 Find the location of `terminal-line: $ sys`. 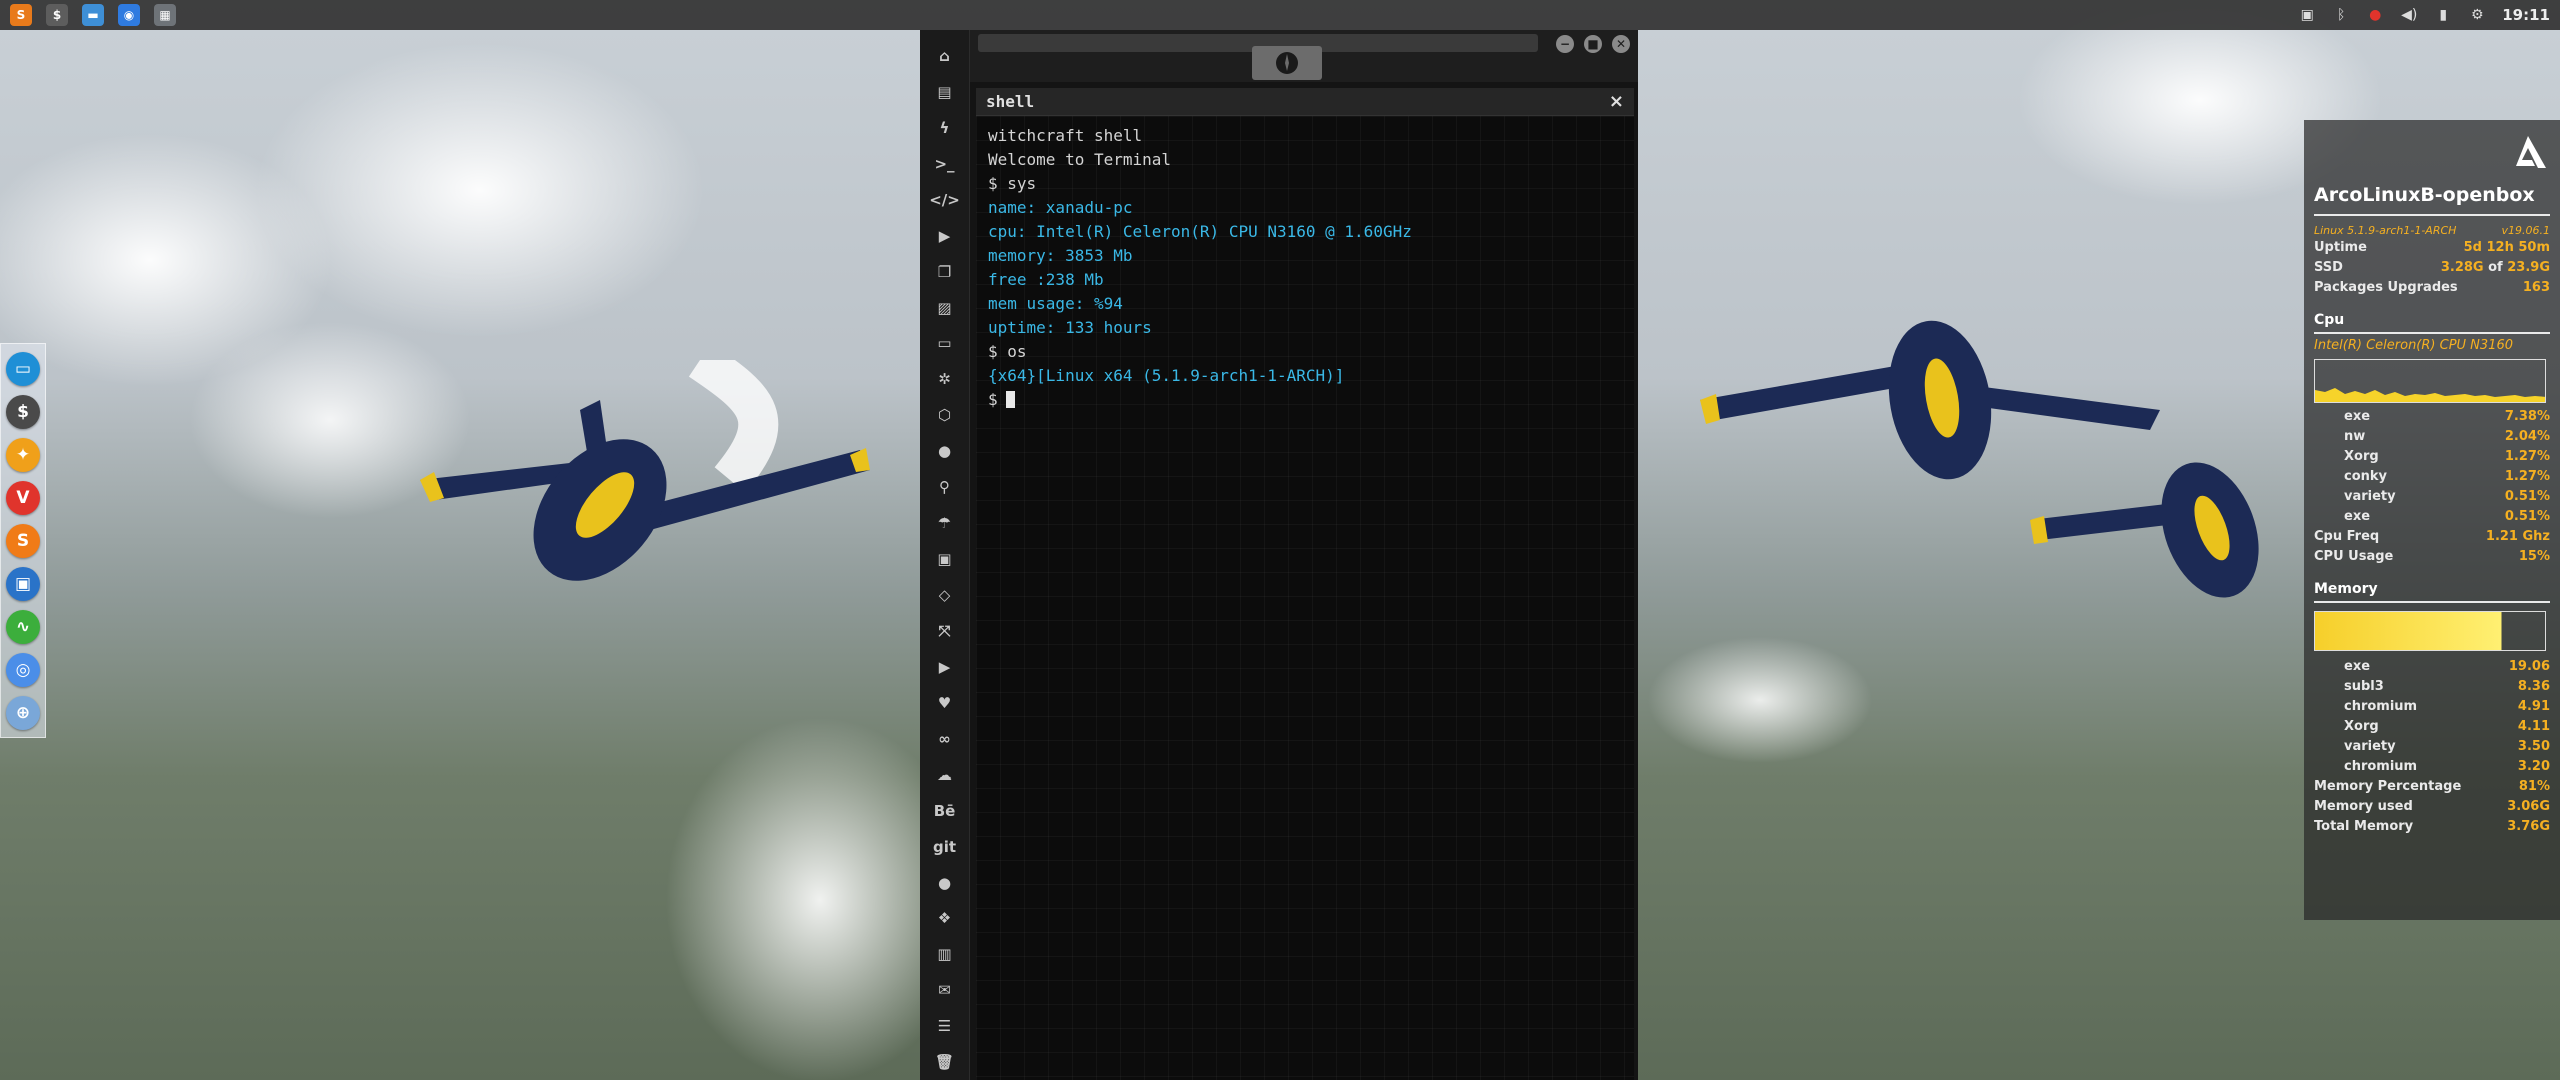

terminal-line: $ sys is located at coordinates (1012, 183).